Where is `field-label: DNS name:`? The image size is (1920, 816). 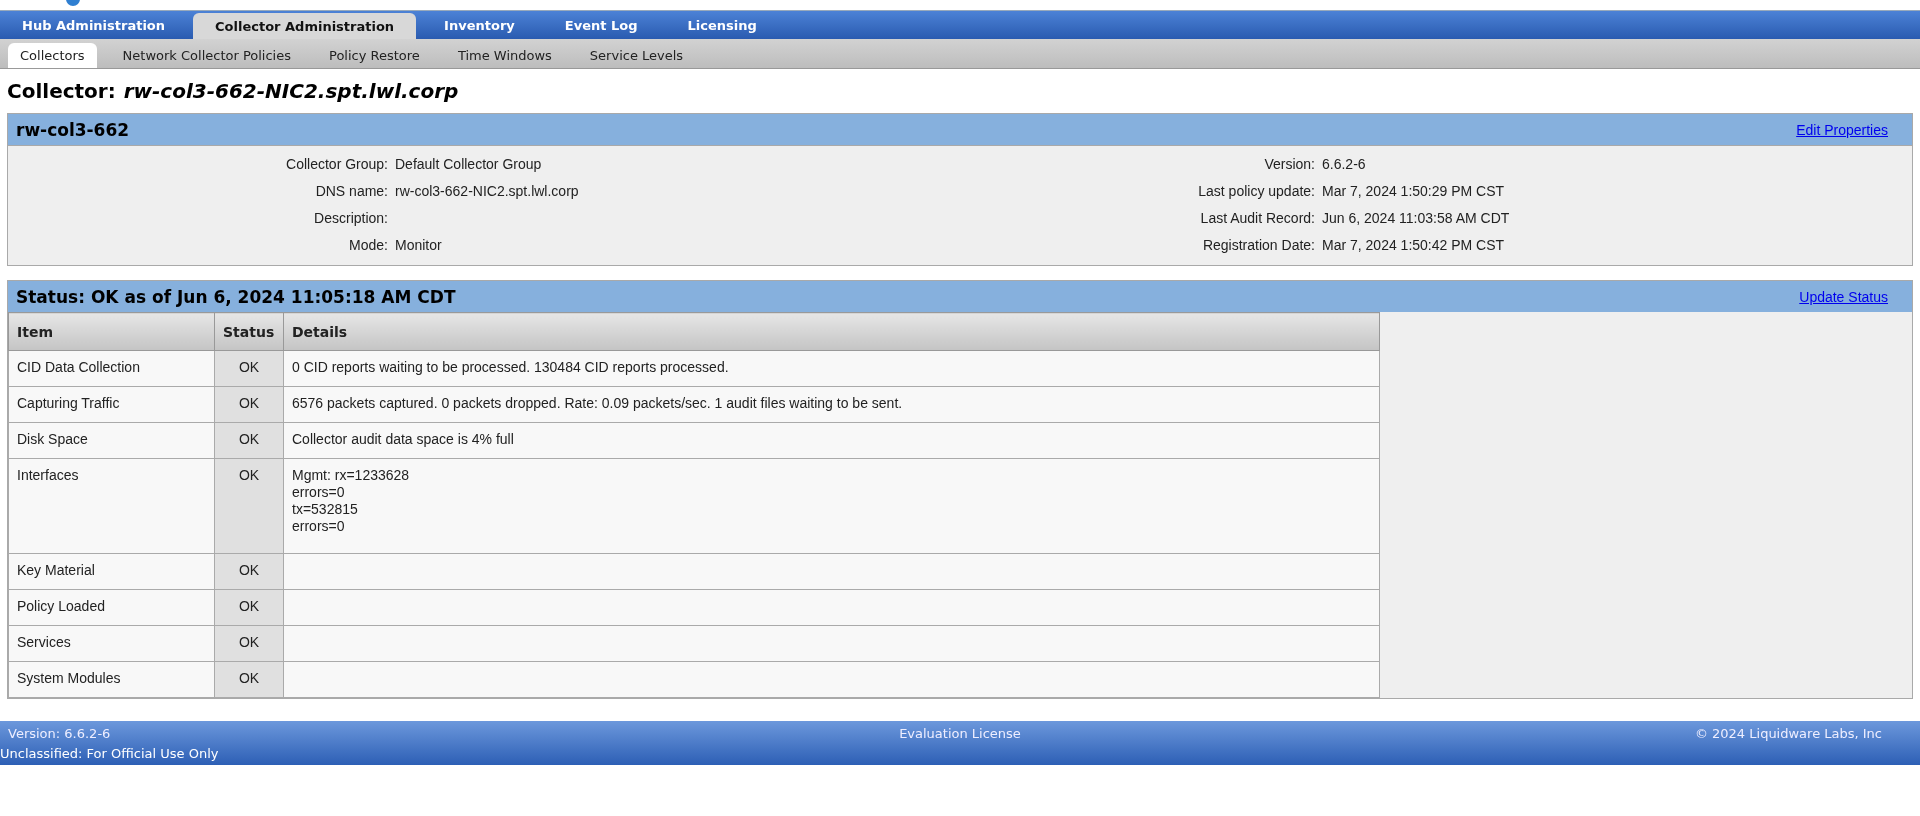 field-label: DNS name: is located at coordinates (351, 191).